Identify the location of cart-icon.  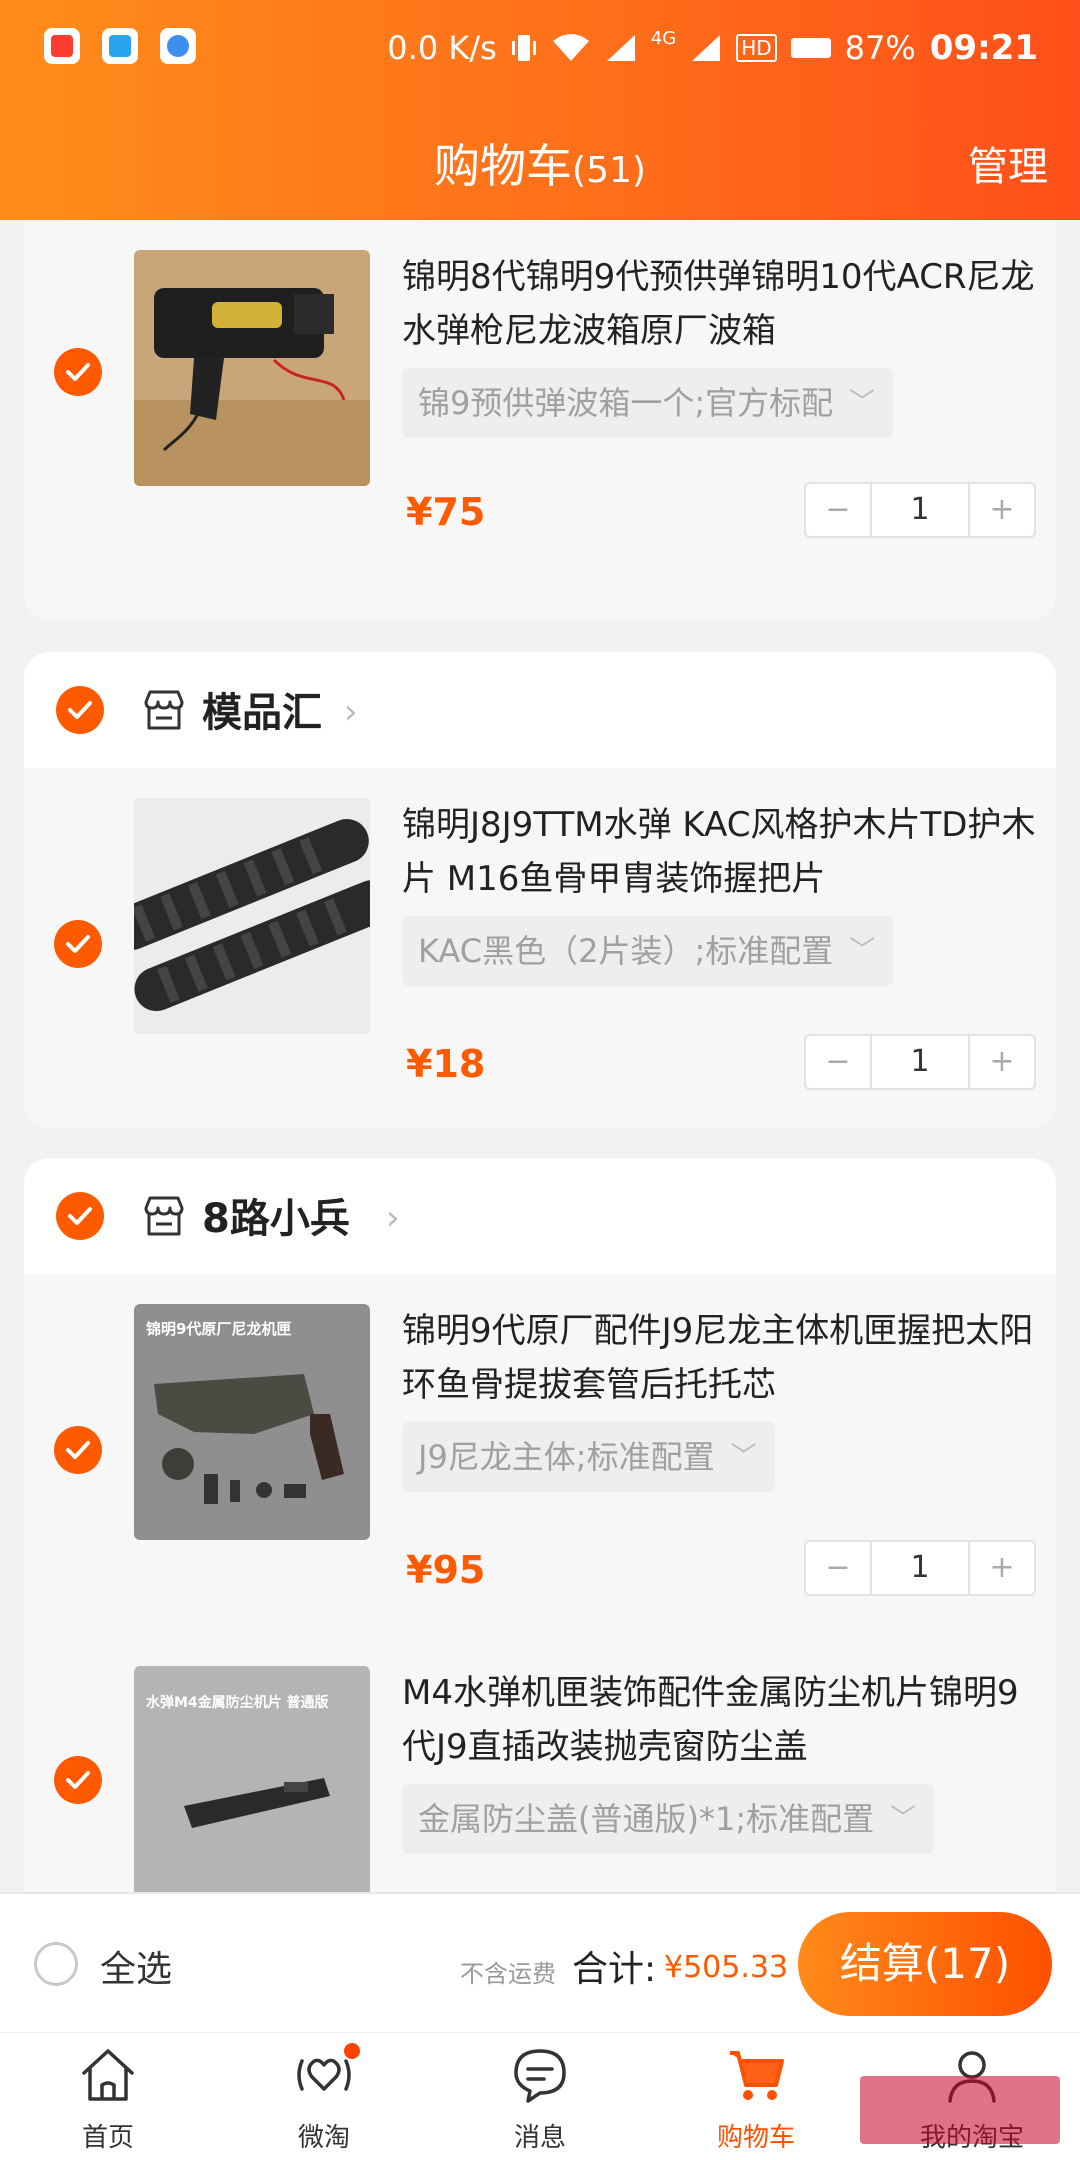
(757, 2075).